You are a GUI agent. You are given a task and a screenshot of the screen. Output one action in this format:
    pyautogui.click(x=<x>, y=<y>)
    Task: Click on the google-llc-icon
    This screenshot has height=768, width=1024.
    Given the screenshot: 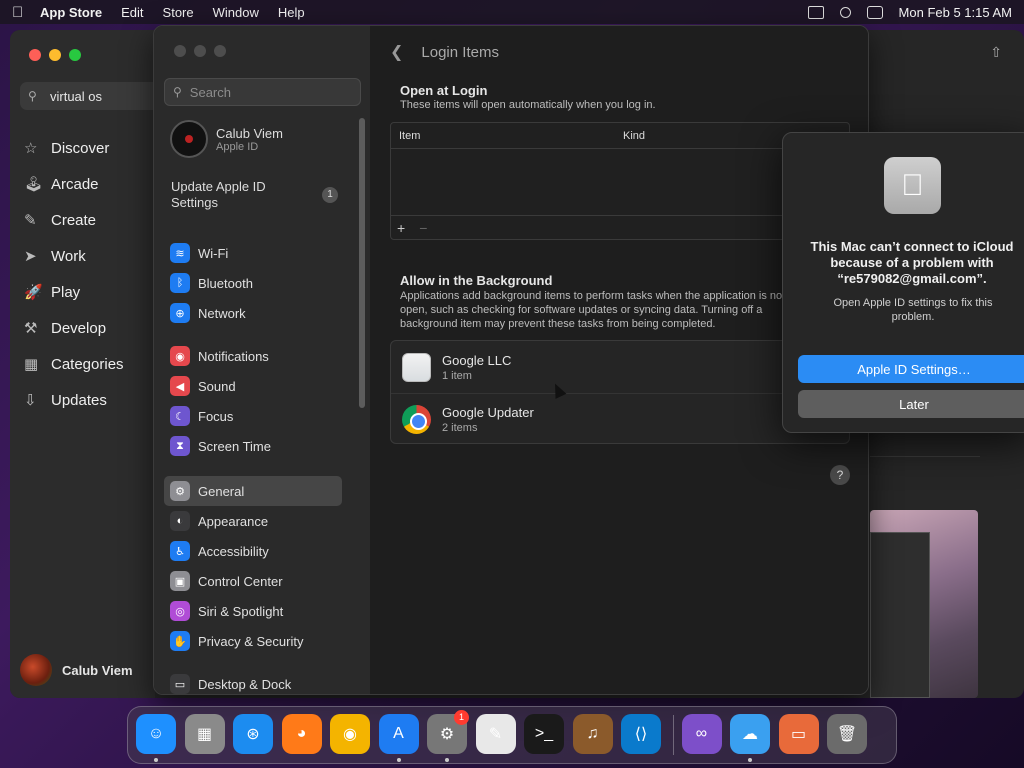 What is the action you would take?
    pyautogui.click(x=416, y=367)
    